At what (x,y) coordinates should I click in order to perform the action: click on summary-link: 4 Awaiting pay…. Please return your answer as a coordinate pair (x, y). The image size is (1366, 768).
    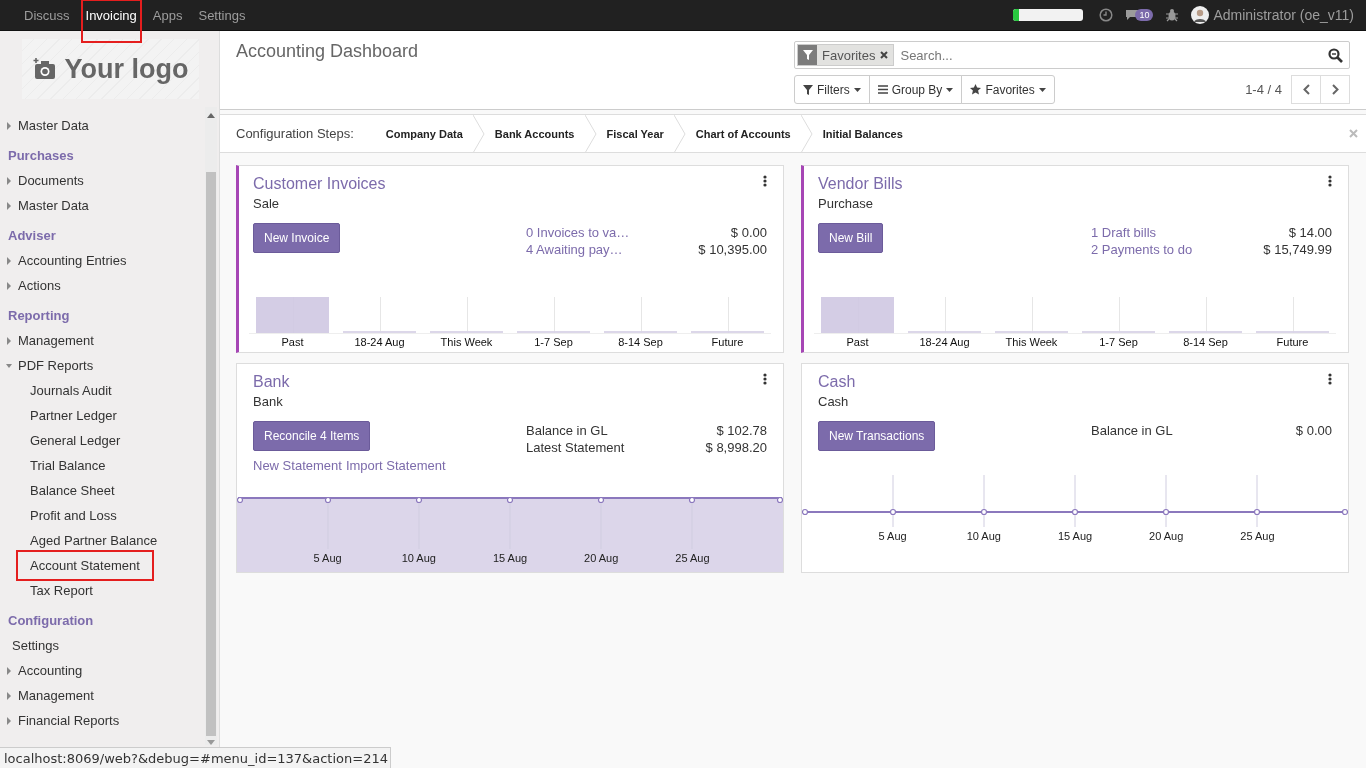
    Looking at the image, I should click on (574, 249).